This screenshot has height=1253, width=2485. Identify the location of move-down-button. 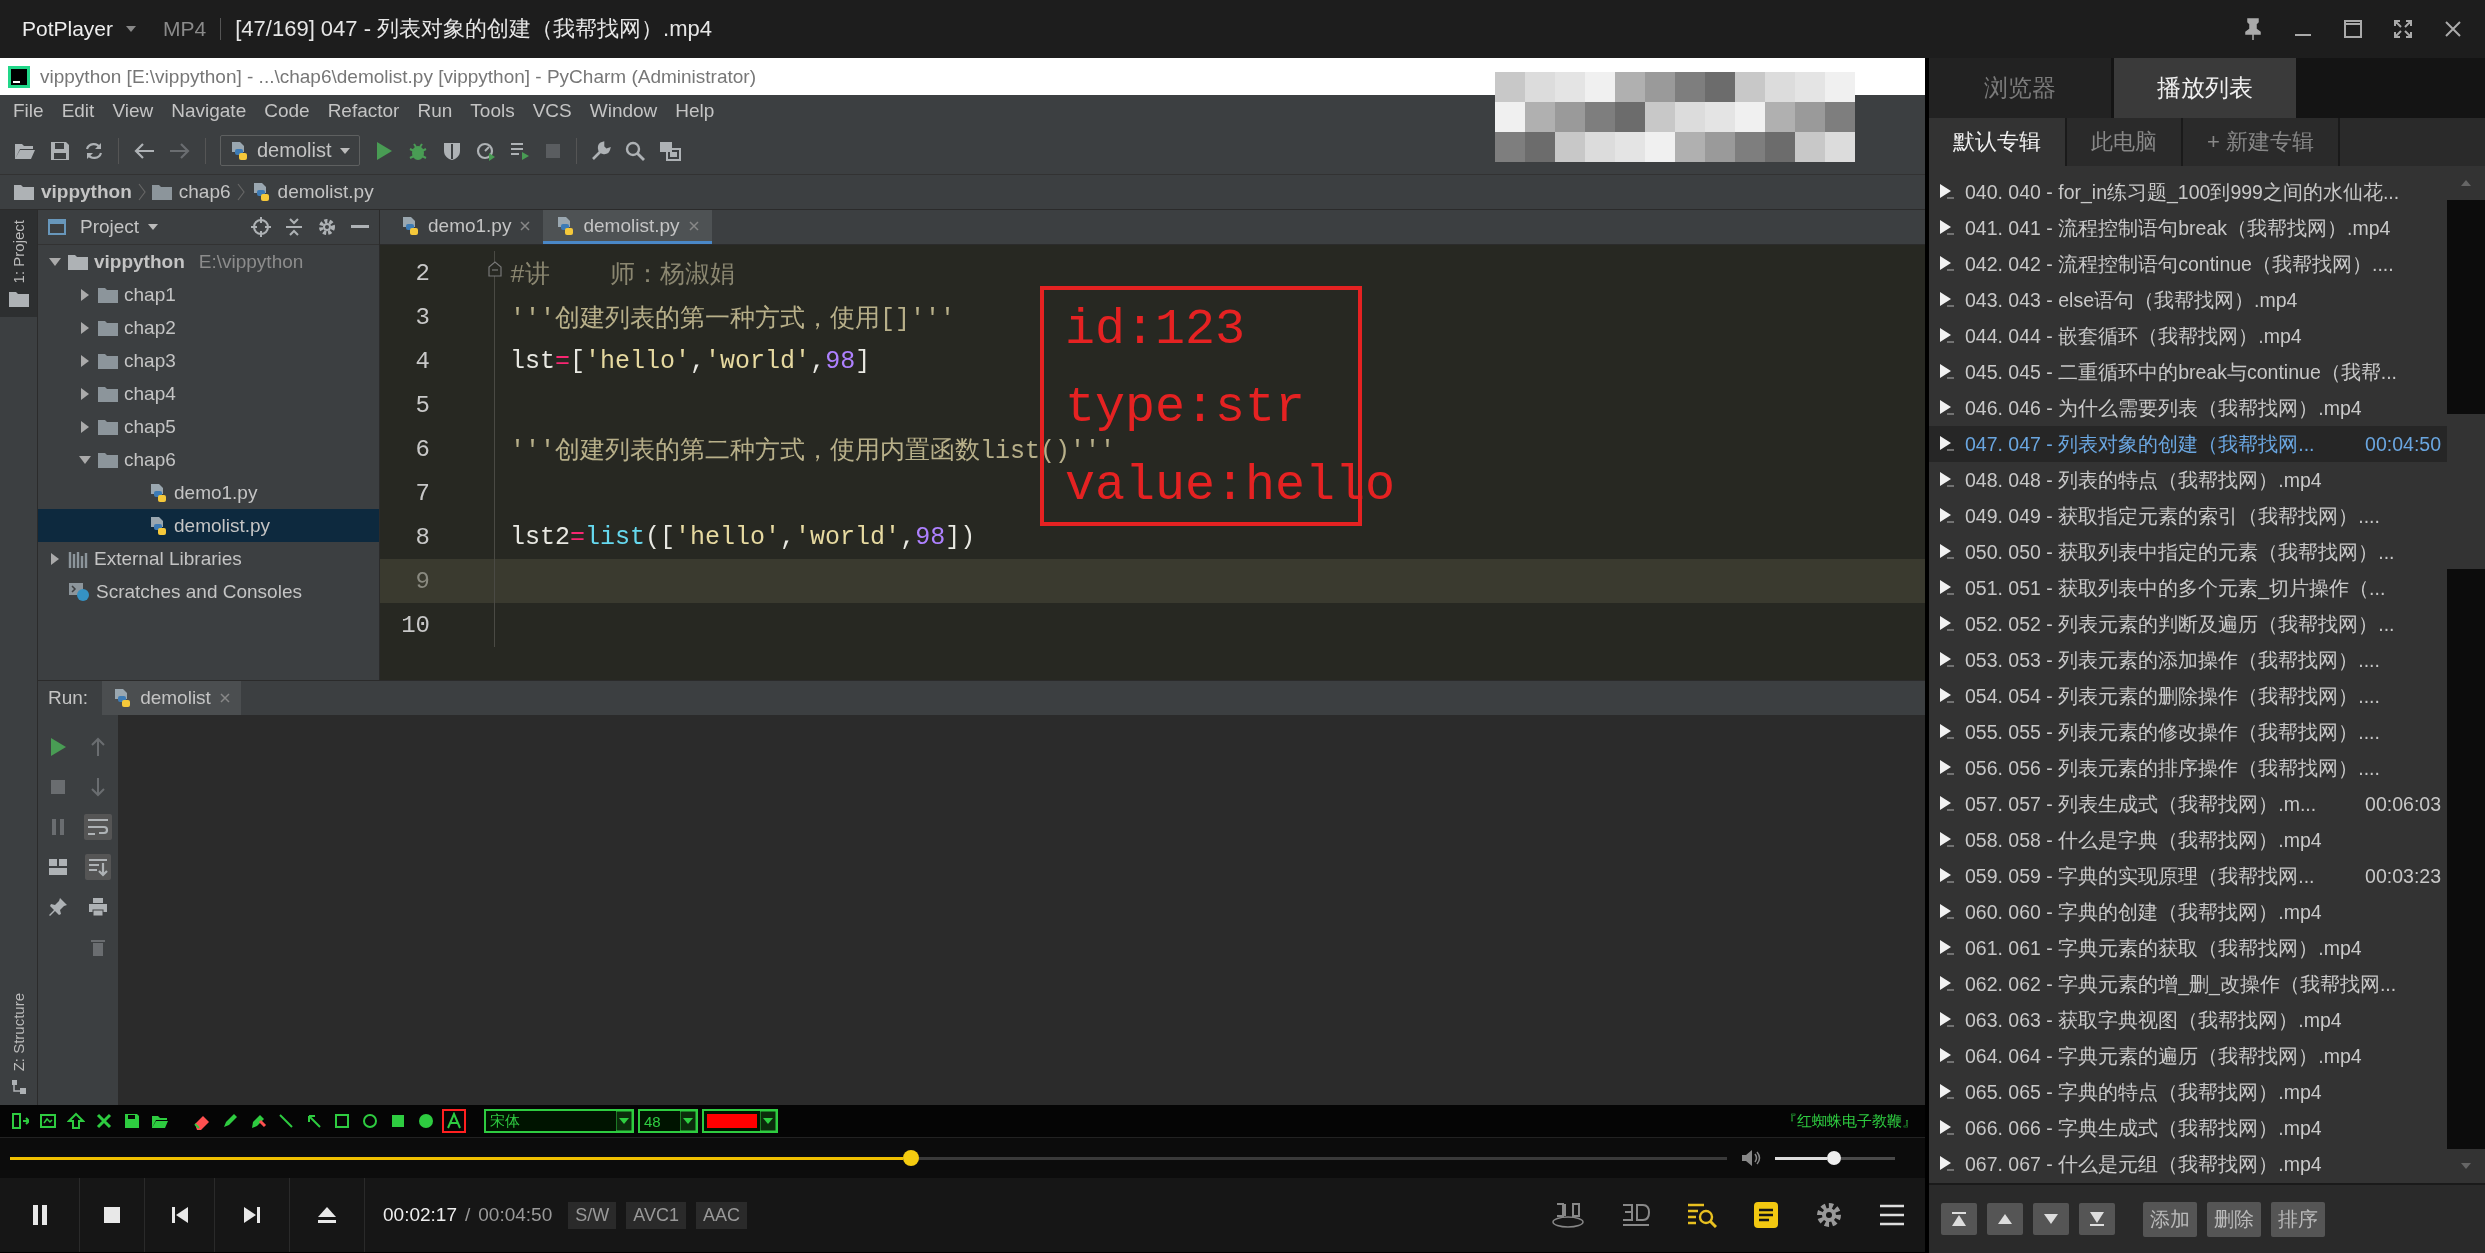
(2051, 1219).